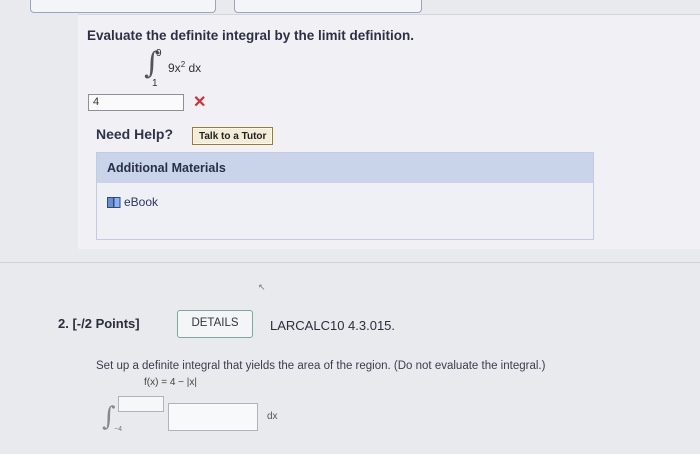  I want to click on cross-icon: ✕, so click(200, 102).